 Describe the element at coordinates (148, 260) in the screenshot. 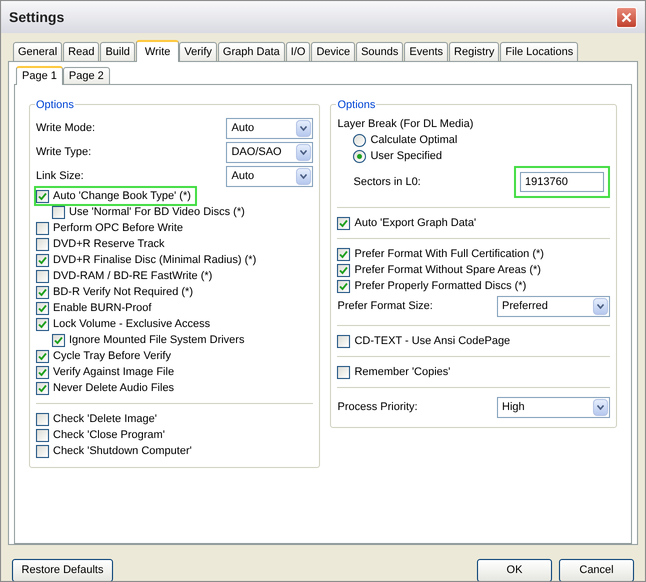

I see `checkbox-option: DVD+R Finalise Disc (Minimal Radius) (*)` at that location.